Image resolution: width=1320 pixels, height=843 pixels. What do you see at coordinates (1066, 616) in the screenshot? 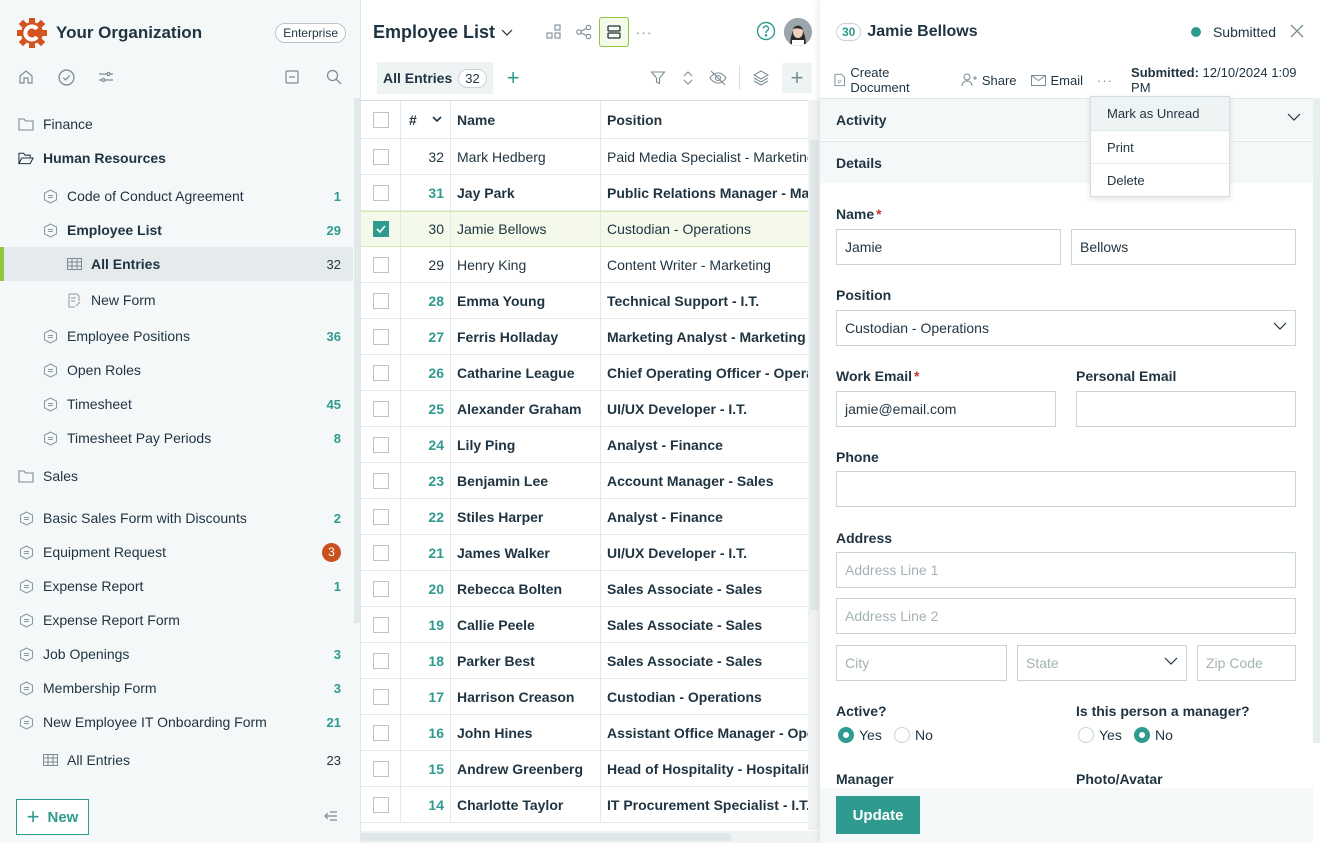
I see `address-line-2-input: Address Line 2` at bounding box center [1066, 616].